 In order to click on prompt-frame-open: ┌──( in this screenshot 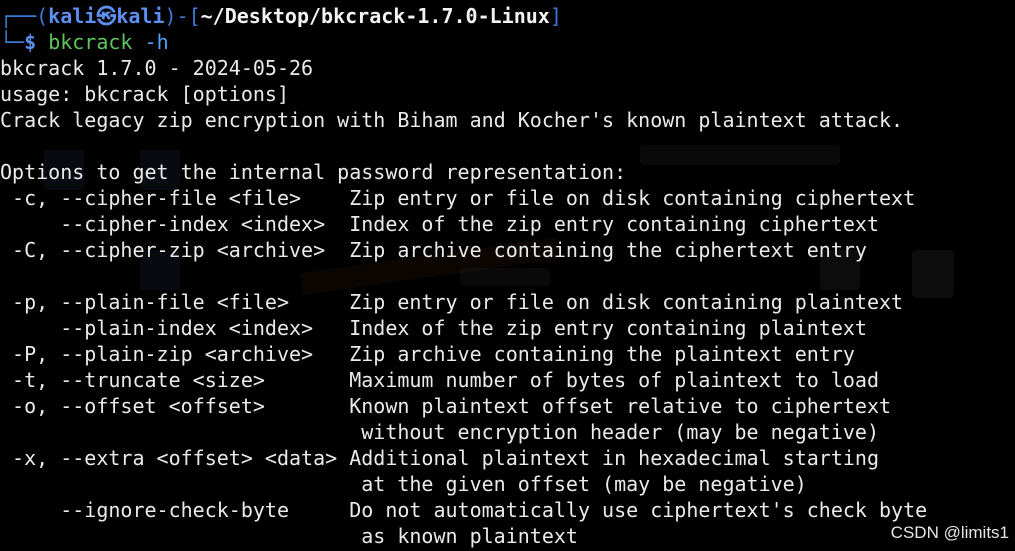, I will do `click(24, 16)`.